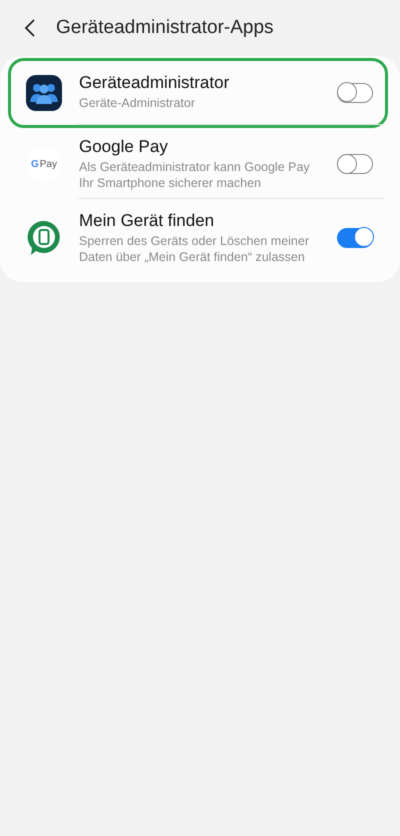 Image resolution: width=400 pixels, height=836 pixels. Describe the element at coordinates (147, 220) in the screenshot. I see `app-title: Mein Gerät finden` at that location.